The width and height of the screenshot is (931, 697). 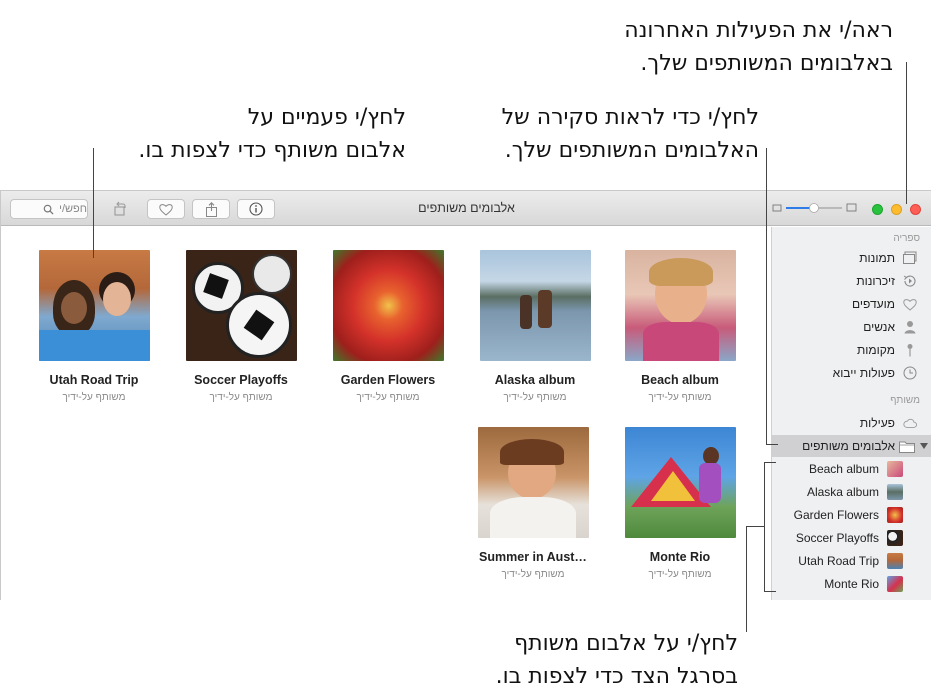 I want to click on sidebar-item-label: זיכרונות, so click(x=875, y=281).